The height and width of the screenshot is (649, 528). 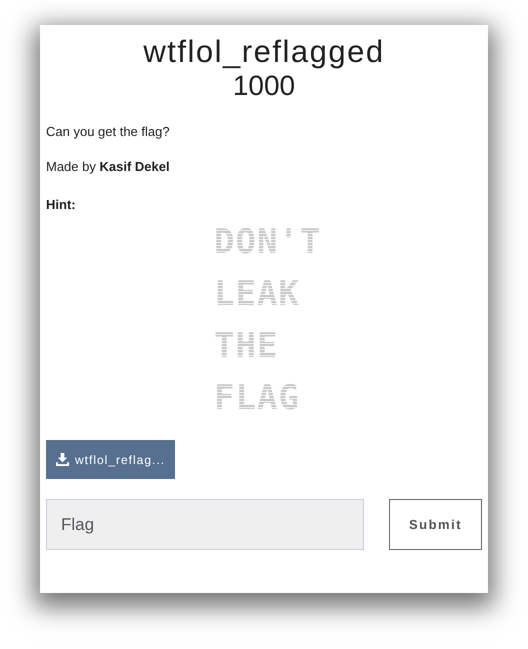 What do you see at coordinates (205, 524) in the screenshot?
I see `flag-input-field: Flag` at bounding box center [205, 524].